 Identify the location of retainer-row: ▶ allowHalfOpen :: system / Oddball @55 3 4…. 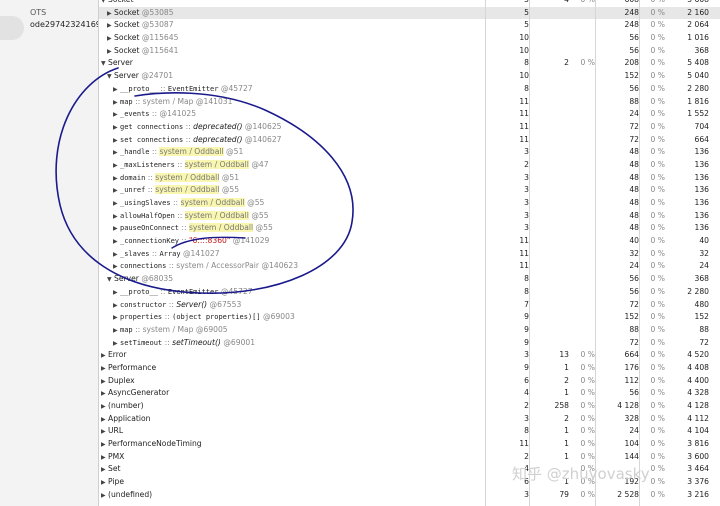
(409, 216).